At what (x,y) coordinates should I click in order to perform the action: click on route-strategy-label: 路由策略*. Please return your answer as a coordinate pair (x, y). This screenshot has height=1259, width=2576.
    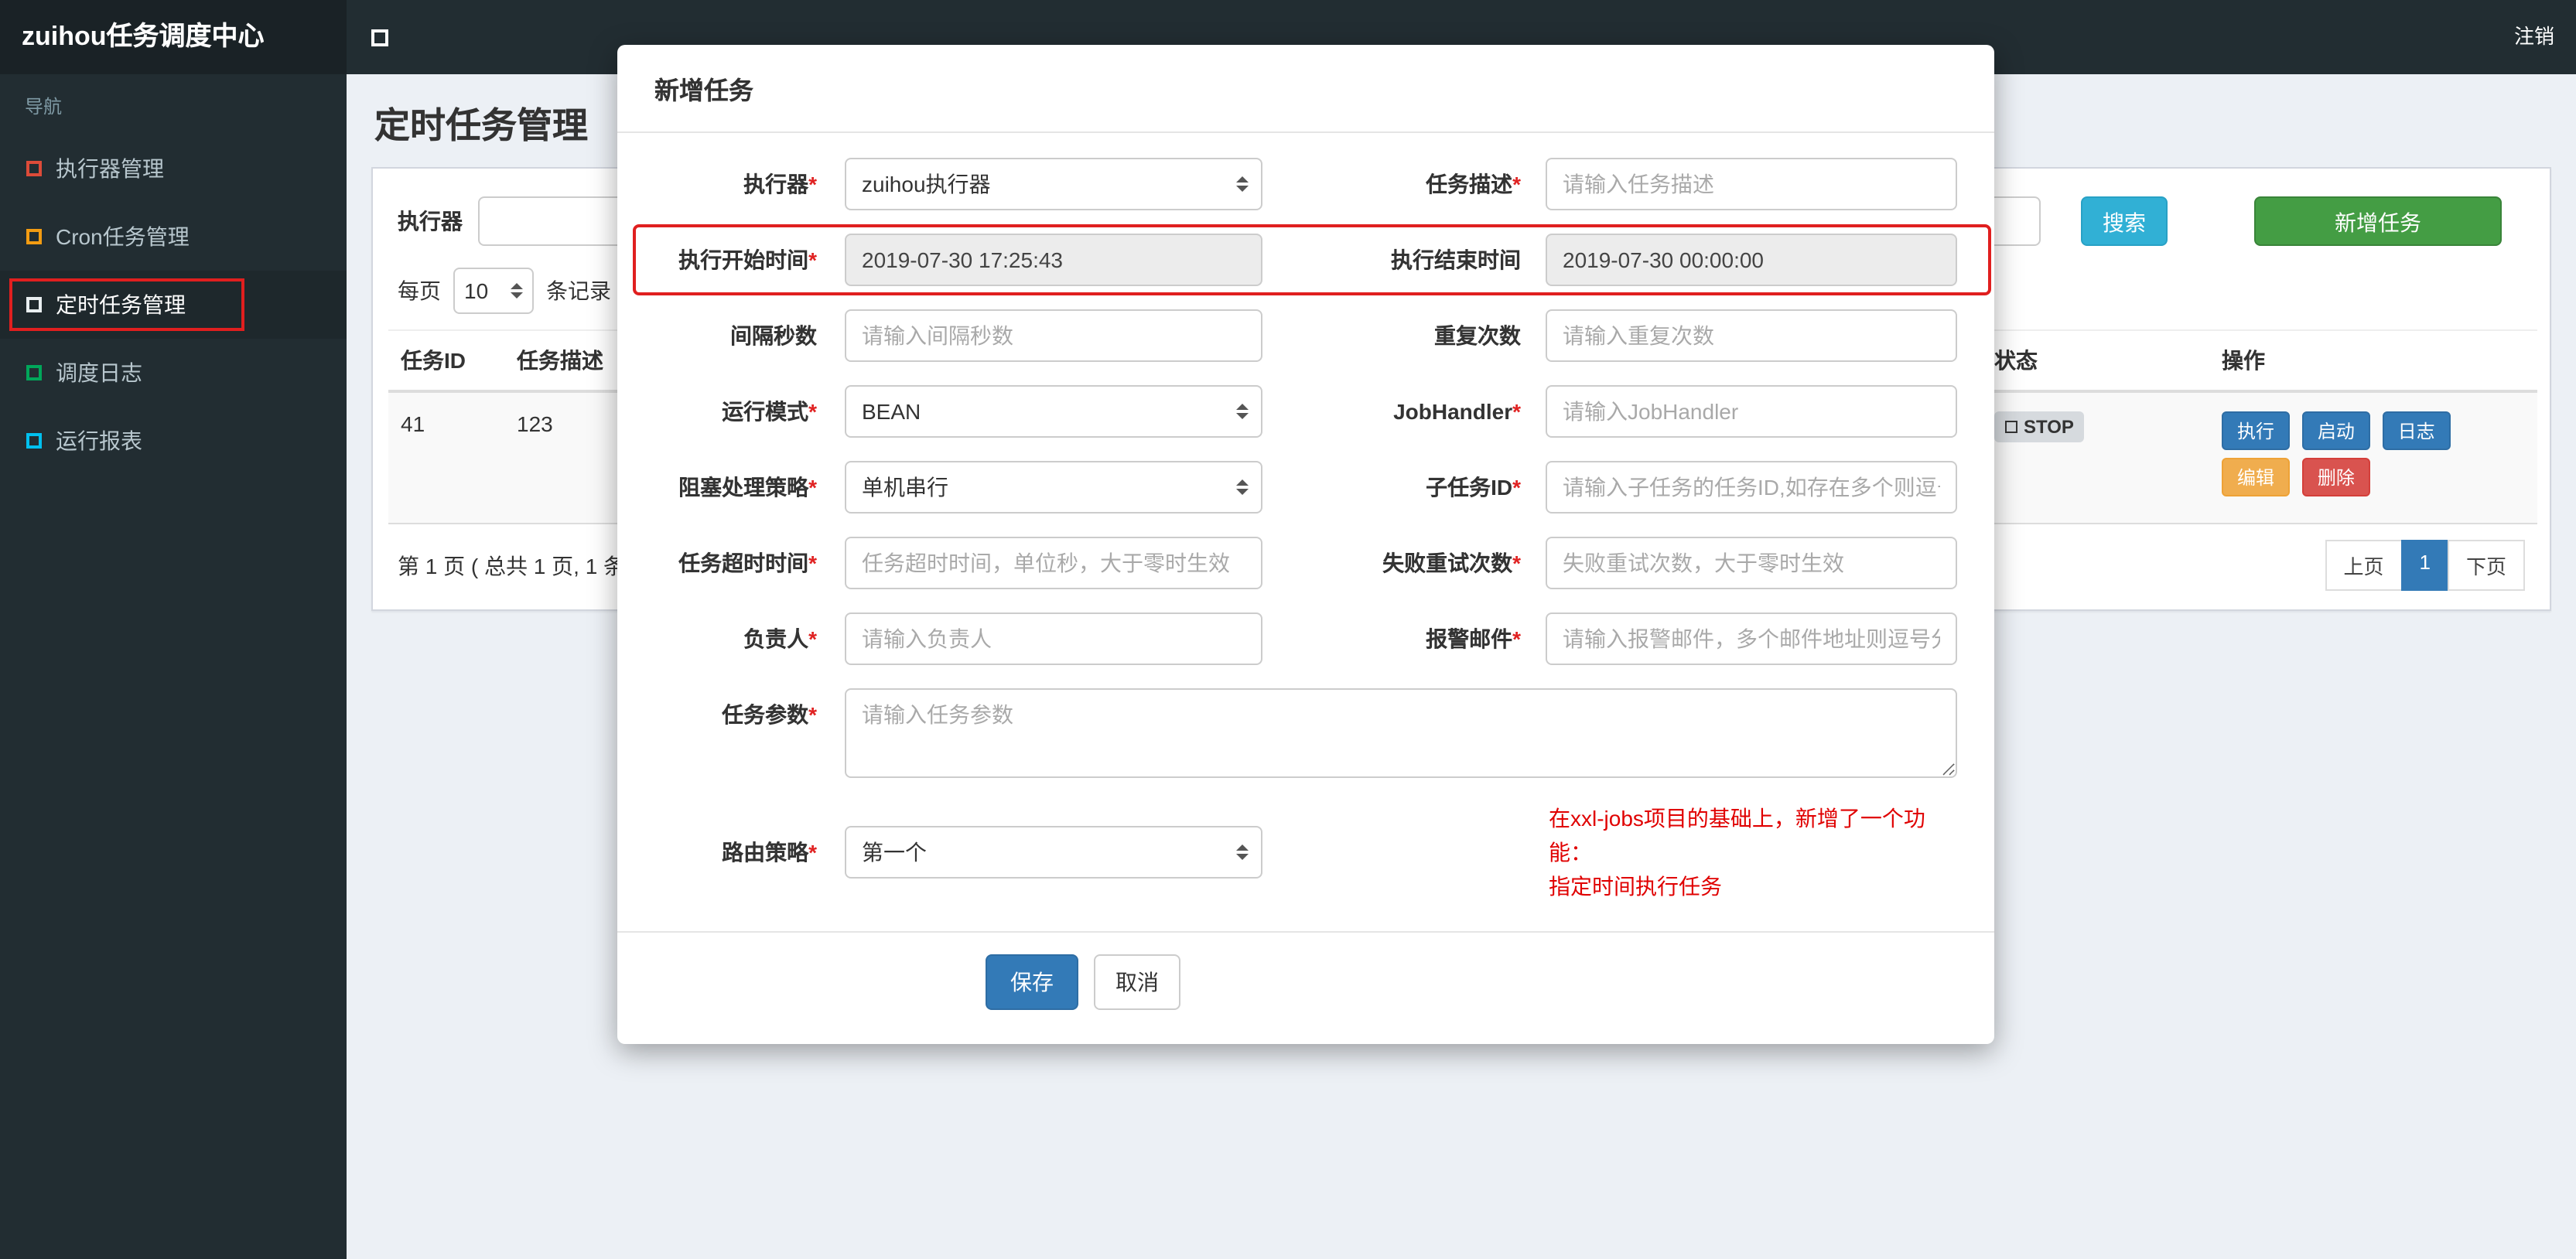
    Looking at the image, I should click on (769, 853).